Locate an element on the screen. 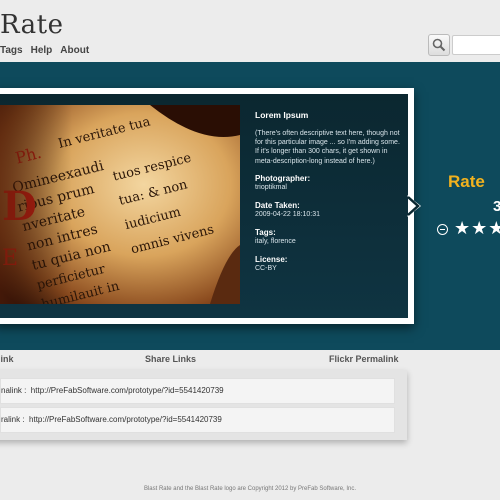 The height and width of the screenshot is (500, 500). license-value: CC-BY is located at coordinates (266, 268).